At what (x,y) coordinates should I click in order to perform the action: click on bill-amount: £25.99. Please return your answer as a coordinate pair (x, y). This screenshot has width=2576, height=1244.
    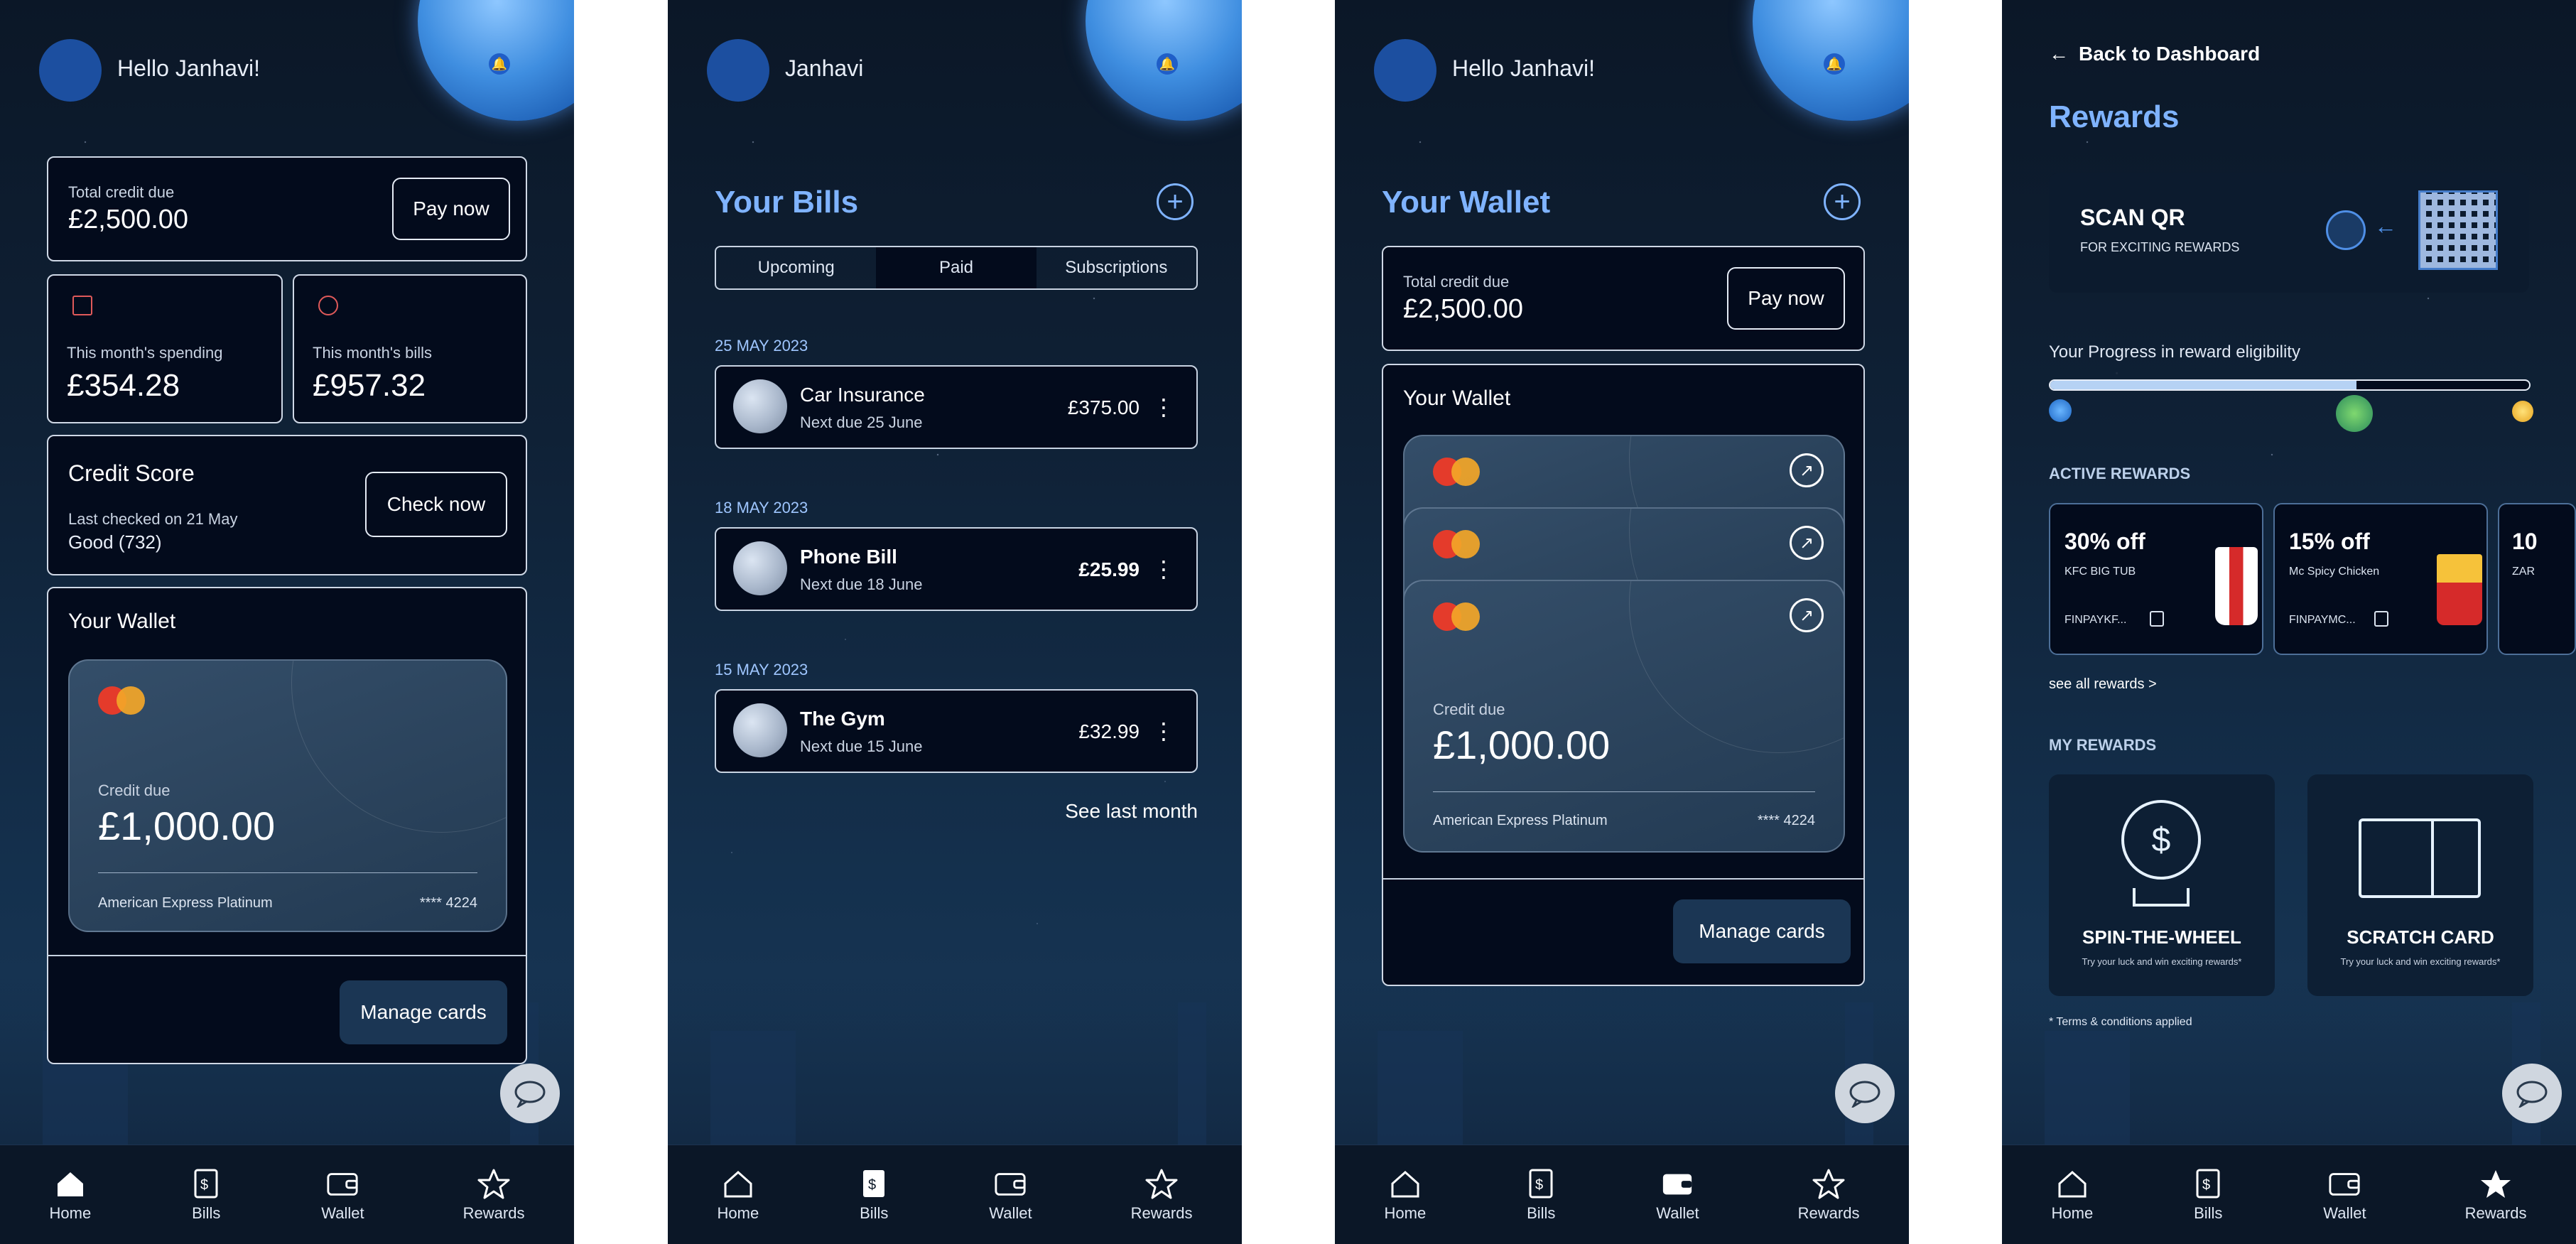
    Looking at the image, I should click on (1109, 569).